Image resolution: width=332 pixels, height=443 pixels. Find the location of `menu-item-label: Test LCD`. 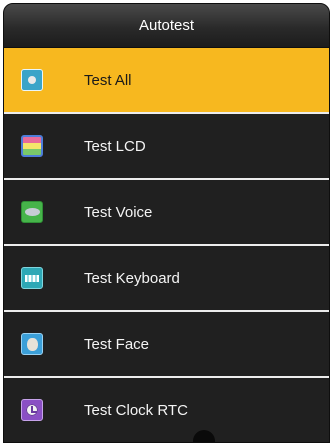

menu-item-label: Test LCD is located at coordinates (115, 146).